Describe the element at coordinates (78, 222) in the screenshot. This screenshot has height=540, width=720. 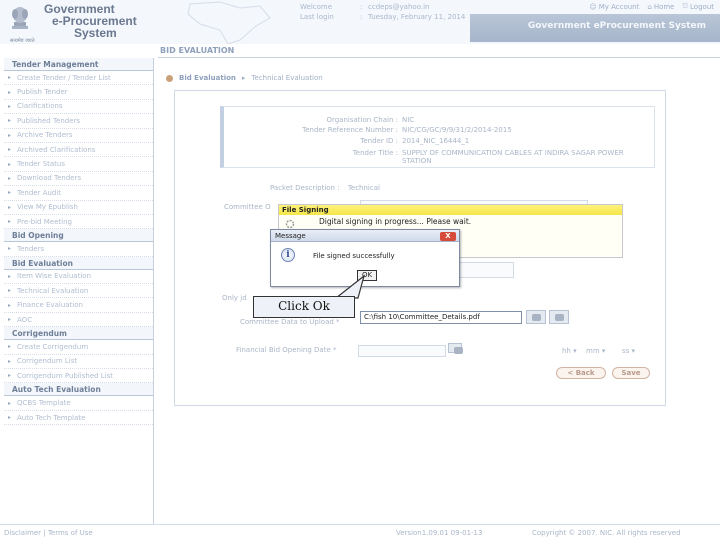
I see `sidebar-item: ▸ Pre-bid Meeting` at that location.